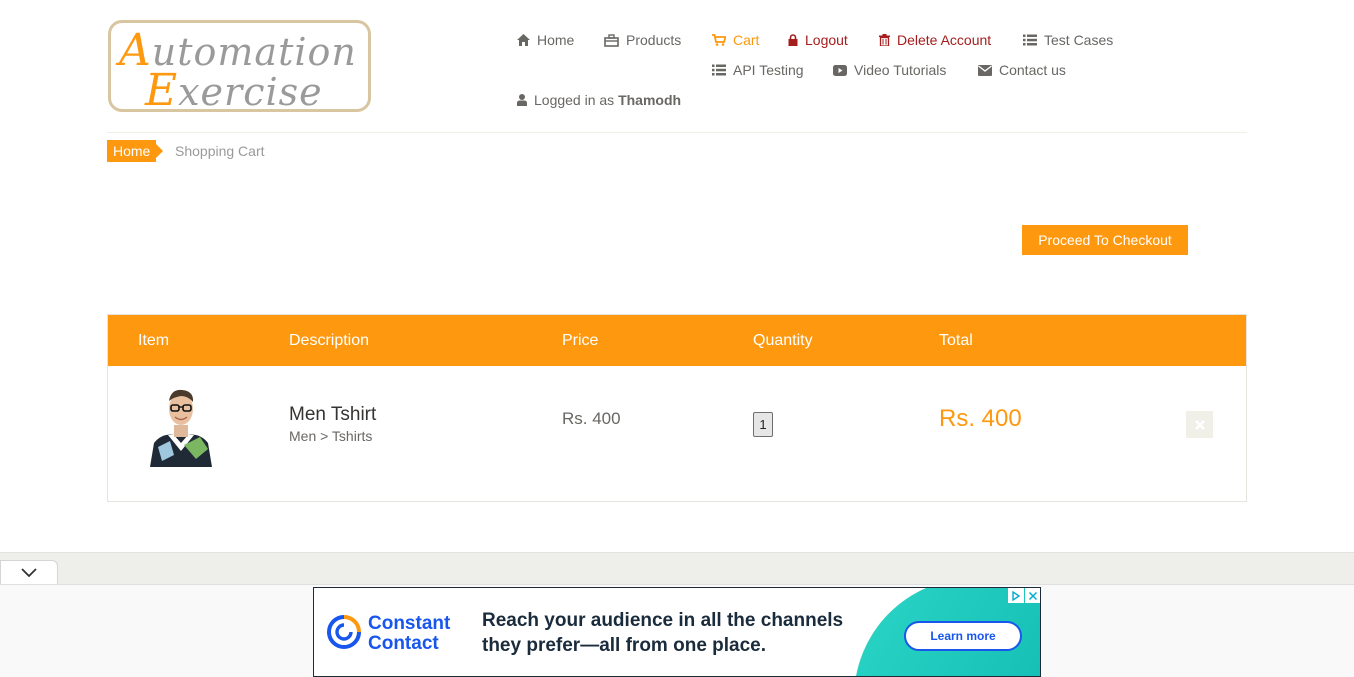 This screenshot has width=1354, height=677. I want to click on logged-in-status: Logged in as Thamodh, so click(599, 100).